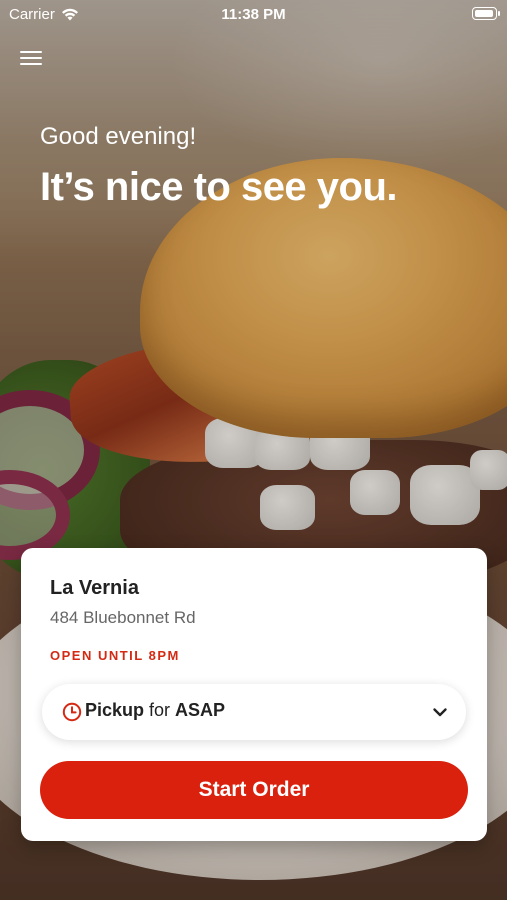 The height and width of the screenshot is (900, 507). I want to click on order-connector: for, so click(160, 710).